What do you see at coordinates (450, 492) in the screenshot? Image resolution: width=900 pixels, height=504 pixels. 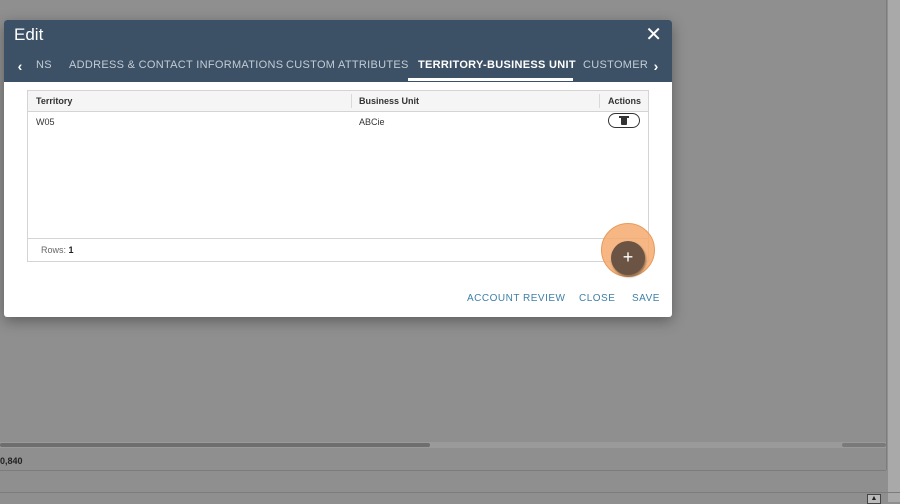 I see `background-bottom-divider` at bounding box center [450, 492].